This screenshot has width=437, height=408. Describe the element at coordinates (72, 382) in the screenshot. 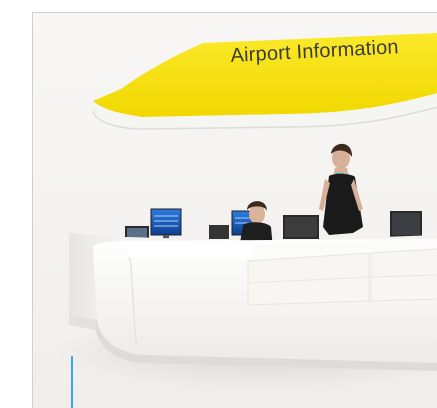

I see `accent-line` at that location.